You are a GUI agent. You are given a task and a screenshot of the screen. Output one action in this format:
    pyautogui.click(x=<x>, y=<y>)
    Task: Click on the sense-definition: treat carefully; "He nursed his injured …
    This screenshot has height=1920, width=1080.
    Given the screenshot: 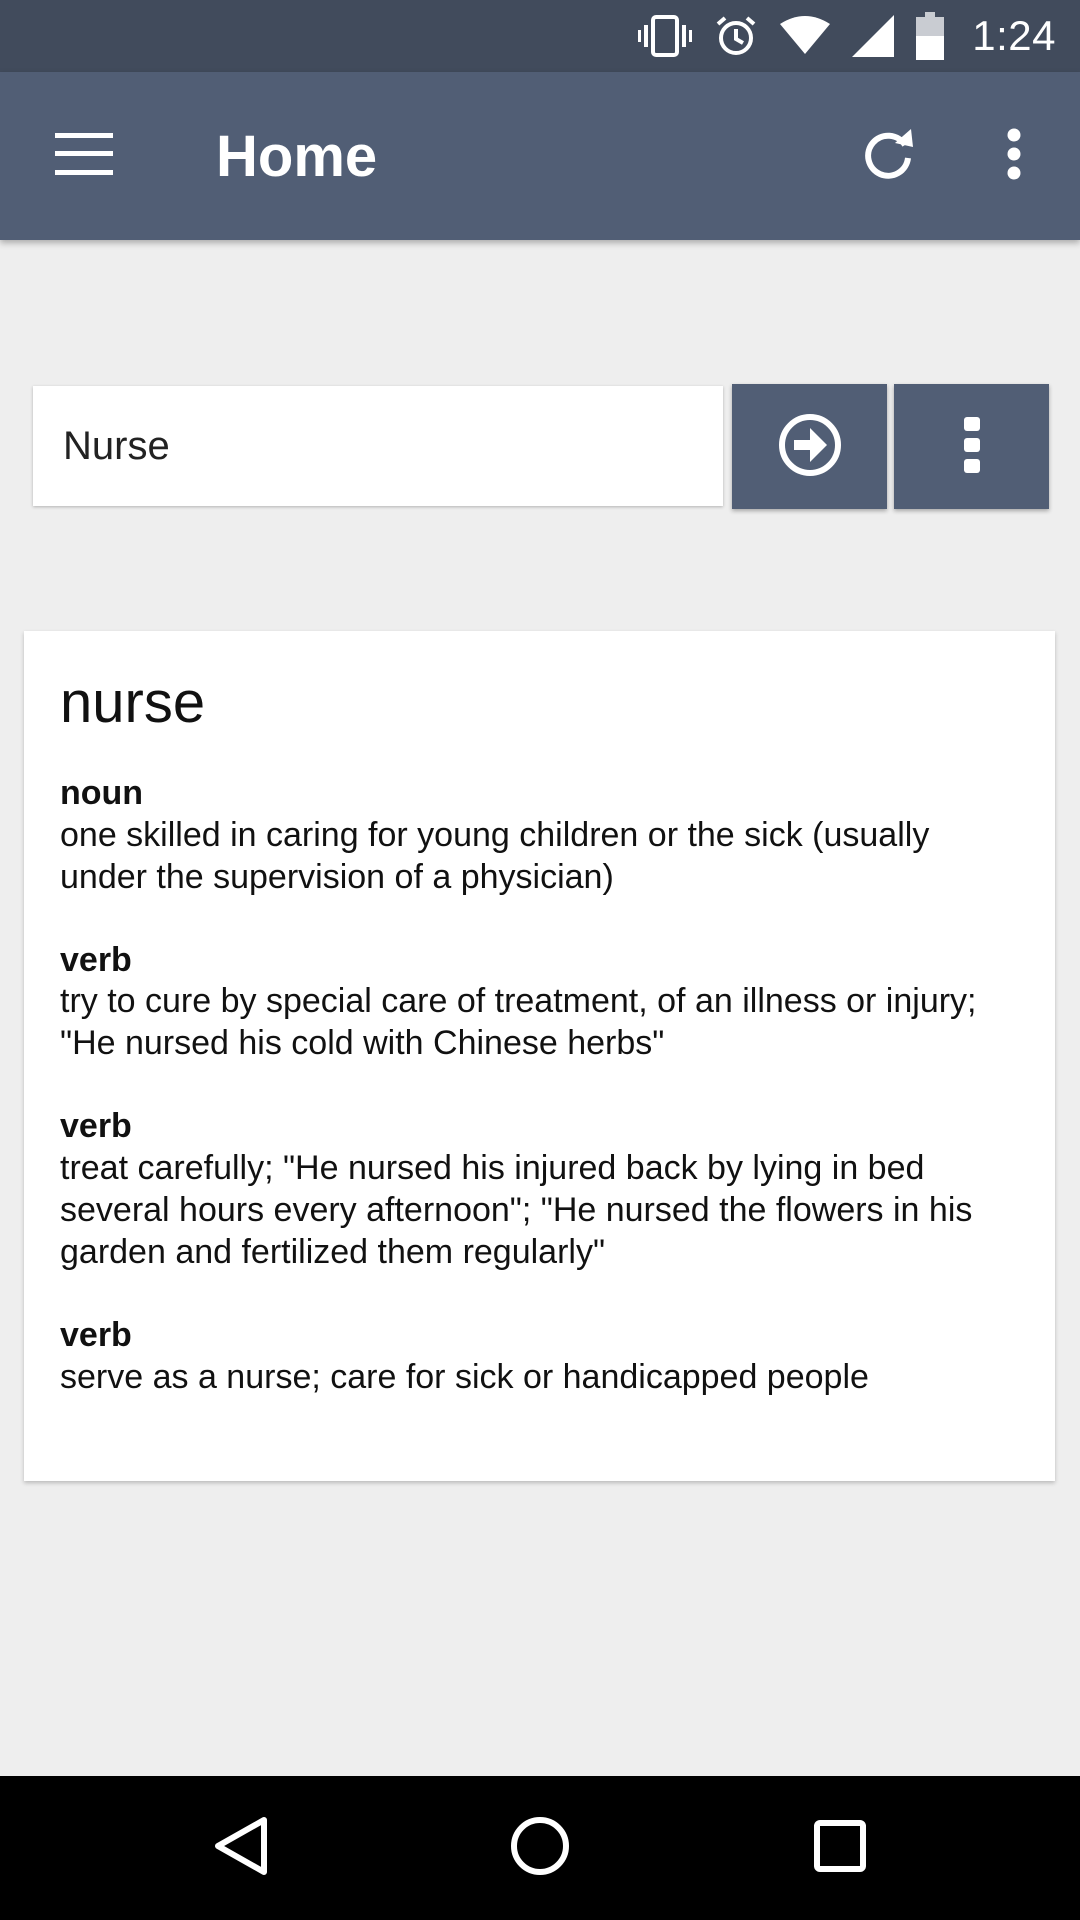 What is the action you would take?
    pyautogui.click(x=516, y=1210)
    